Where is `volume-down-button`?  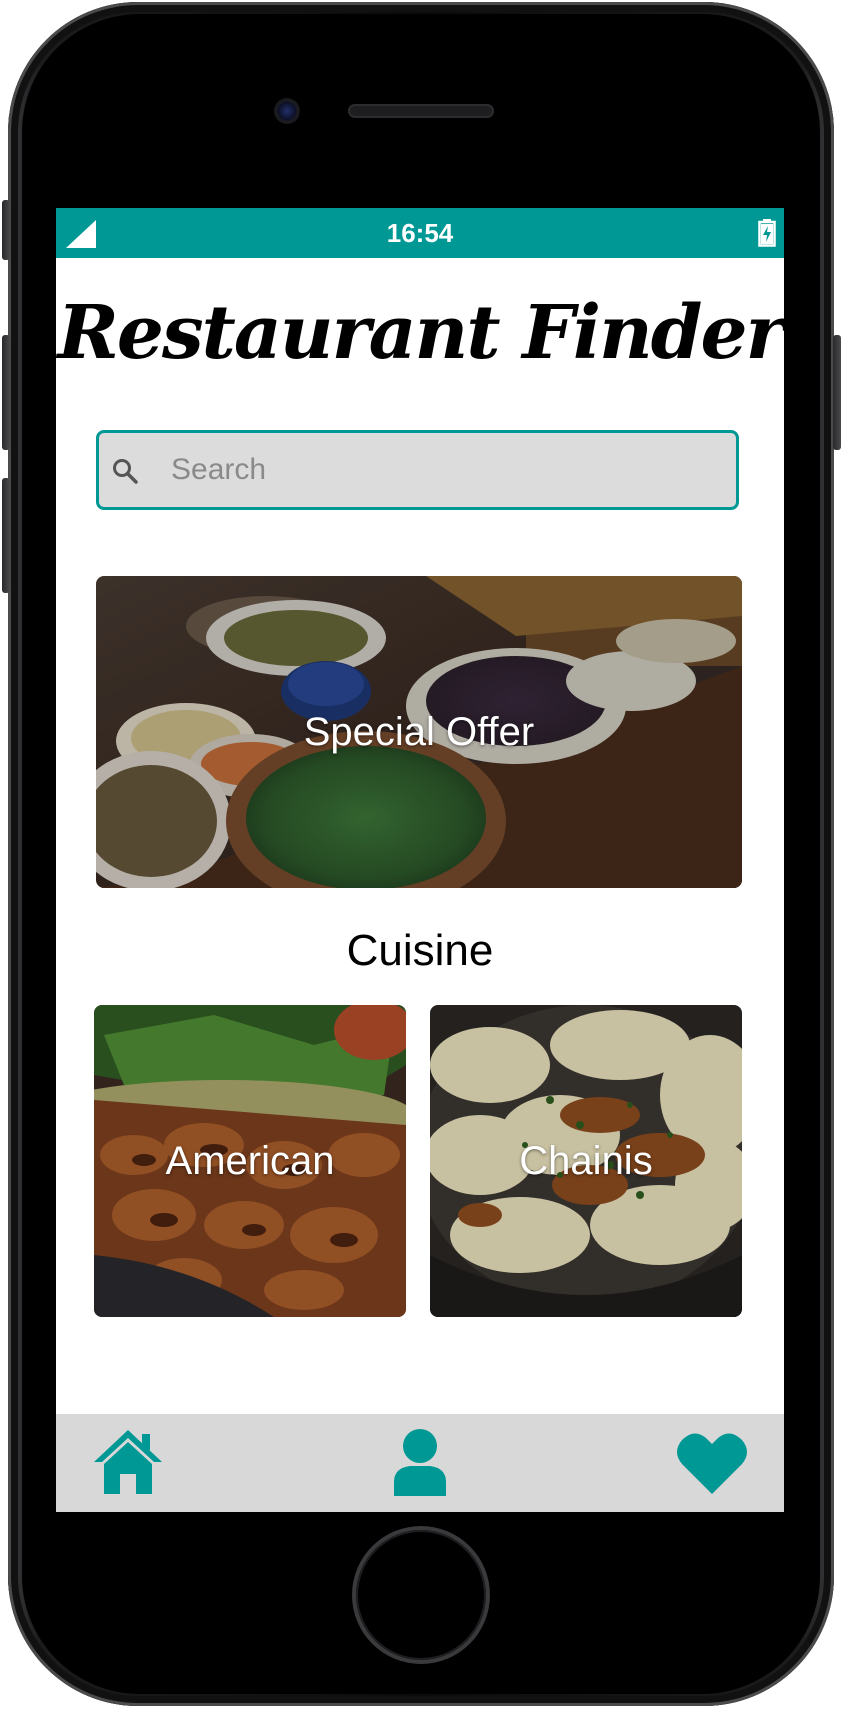 volume-down-button is located at coordinates (6, 535).